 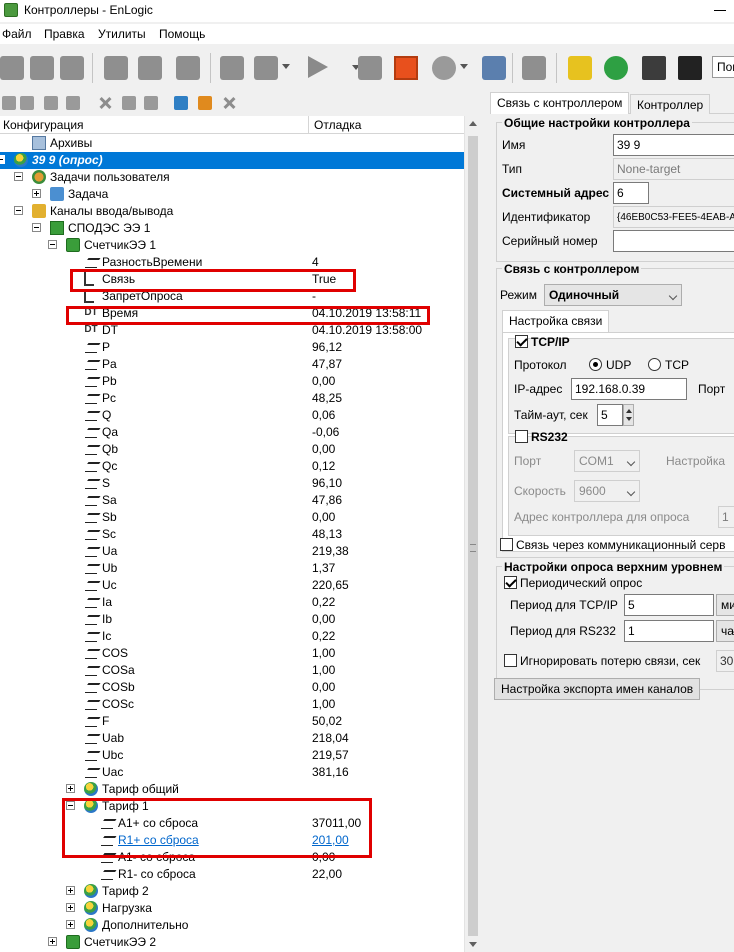 I want to click on tree-row: Qb 0,00, so click(x=232, y=449).